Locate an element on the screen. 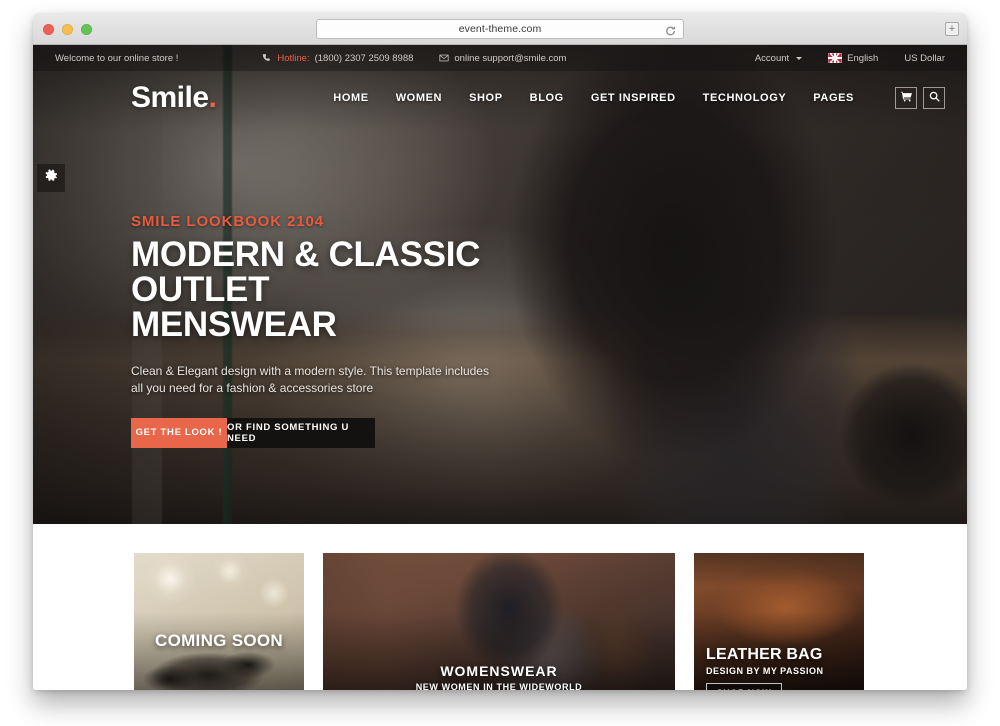 This screenshot has width=1000, height=726. womenswear-subtitle: NEW WOMEN IN THE WIDEWORLD is located at coordinates (499, 686).